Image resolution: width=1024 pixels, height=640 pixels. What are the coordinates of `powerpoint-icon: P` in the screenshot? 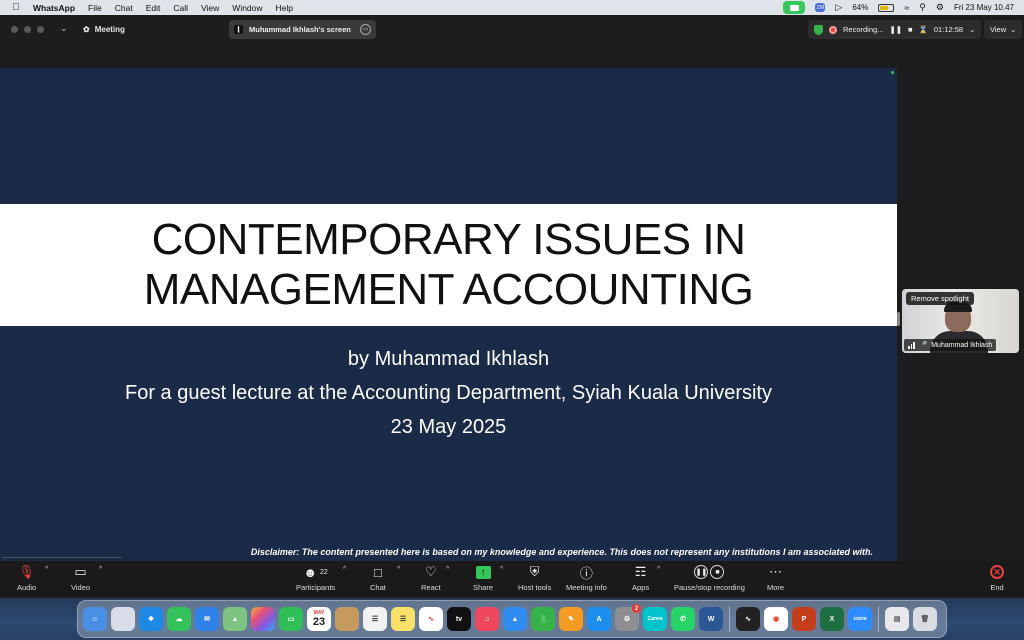 It's located at (804, 619).